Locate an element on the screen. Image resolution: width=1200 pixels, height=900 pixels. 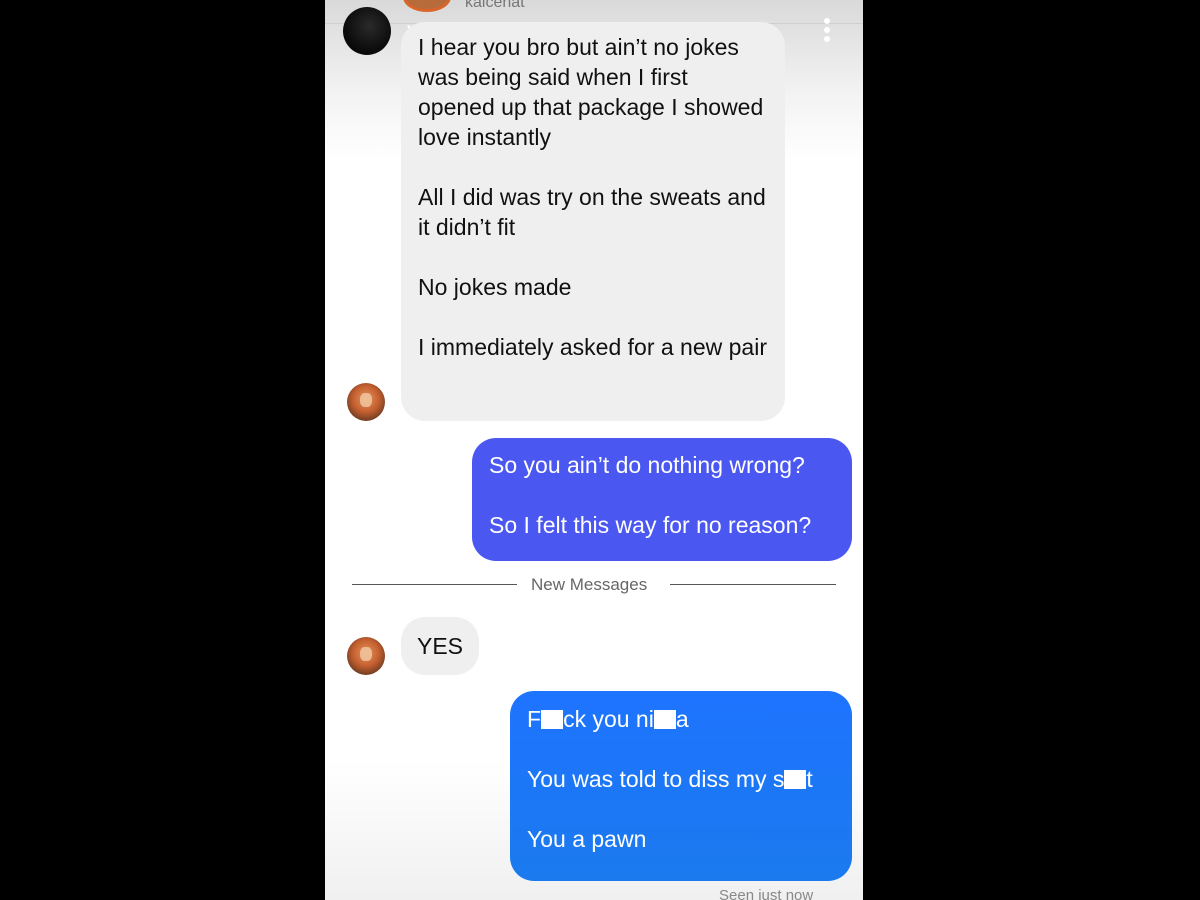
story-poster-avatar is located at coordinates (367, 31).